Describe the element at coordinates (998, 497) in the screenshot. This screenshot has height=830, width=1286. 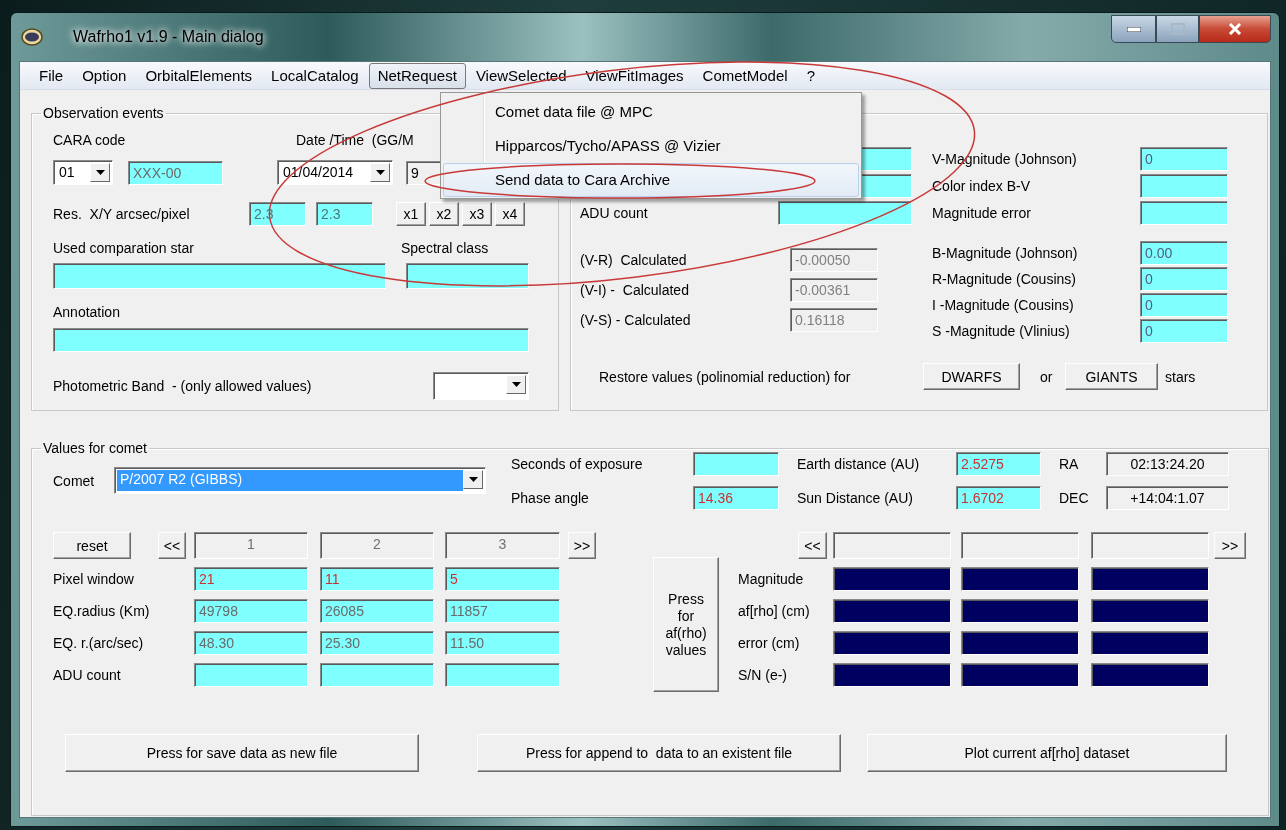
I see `sun-distance-field: 1.6702` at that location.